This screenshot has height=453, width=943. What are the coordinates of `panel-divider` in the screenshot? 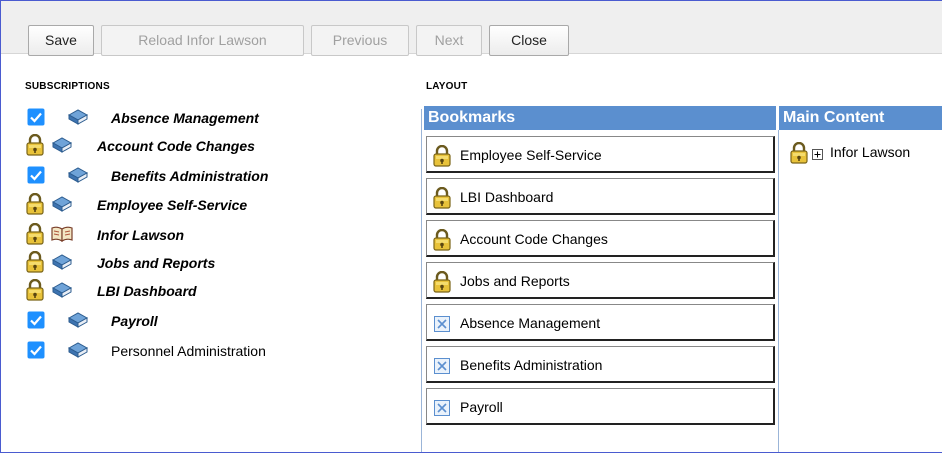 It's located at (421, 280).